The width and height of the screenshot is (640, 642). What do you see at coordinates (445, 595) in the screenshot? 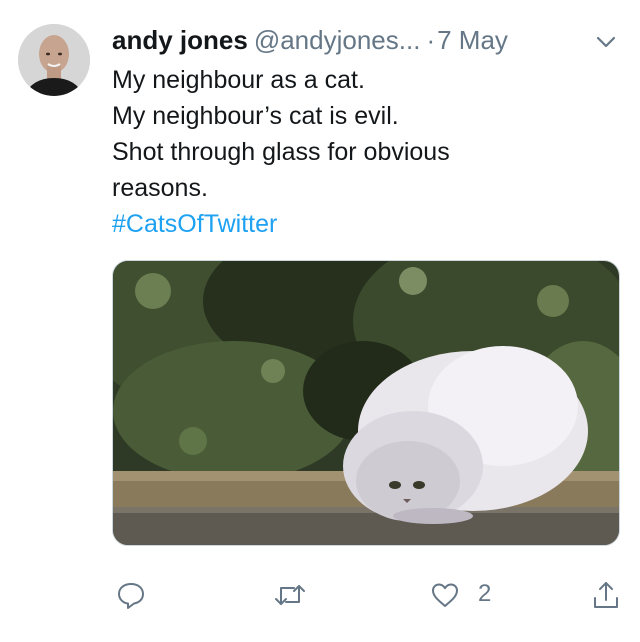
I see `heart-icon` at bounding box center [445, 595].